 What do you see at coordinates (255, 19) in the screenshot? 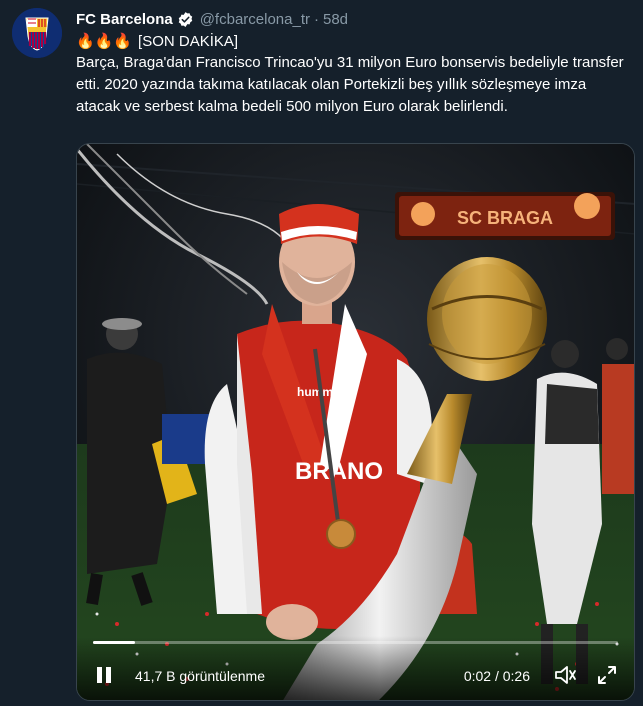
I see `author-handle: @fcbarcelona_tr` at bounding box center [255, 19].